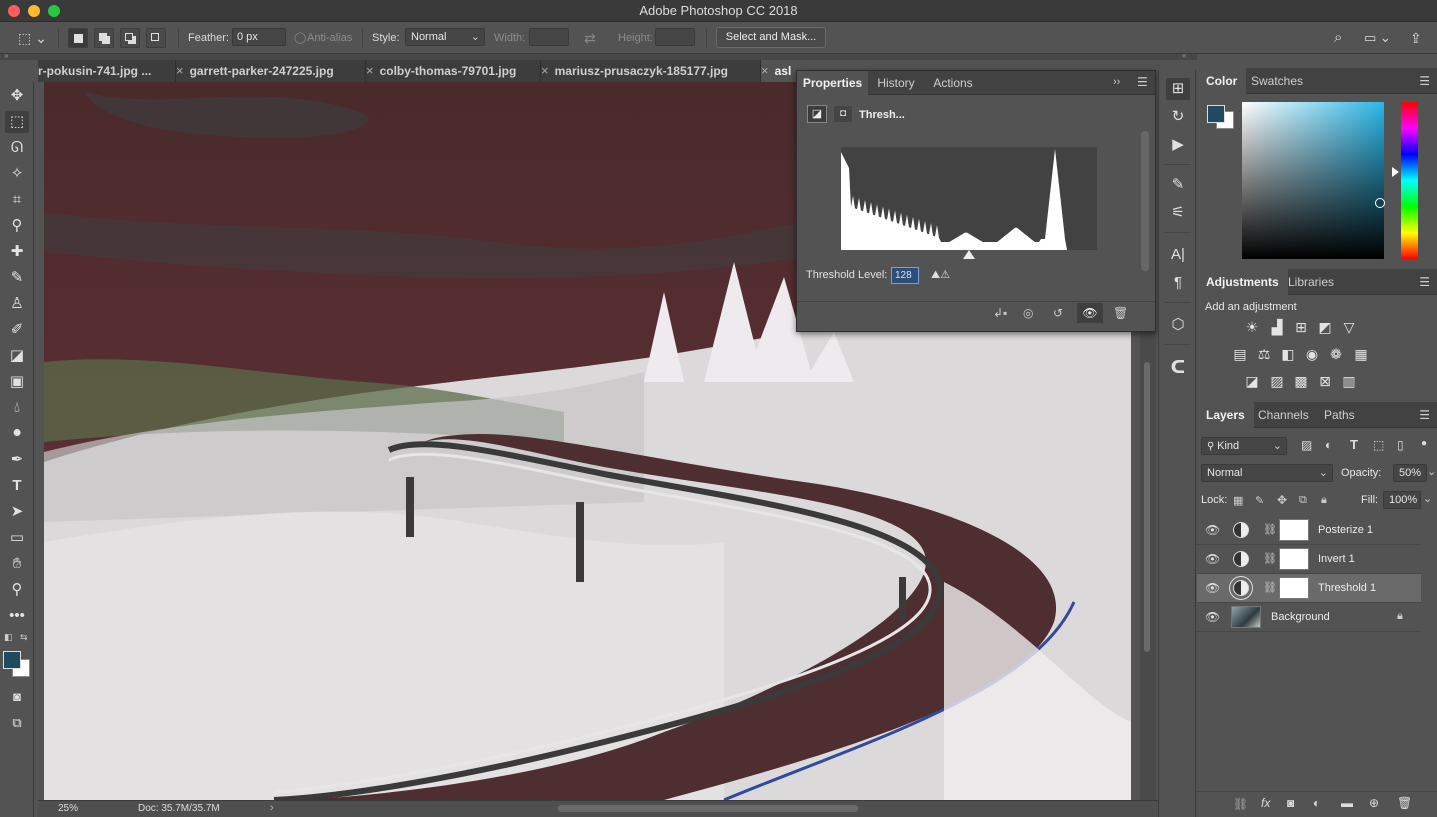 This screenshot has height=817, width=1437. Describe the element at coordinates (1246, 617) in the screenshot. I see `layer-image-thumbnail` at that location.